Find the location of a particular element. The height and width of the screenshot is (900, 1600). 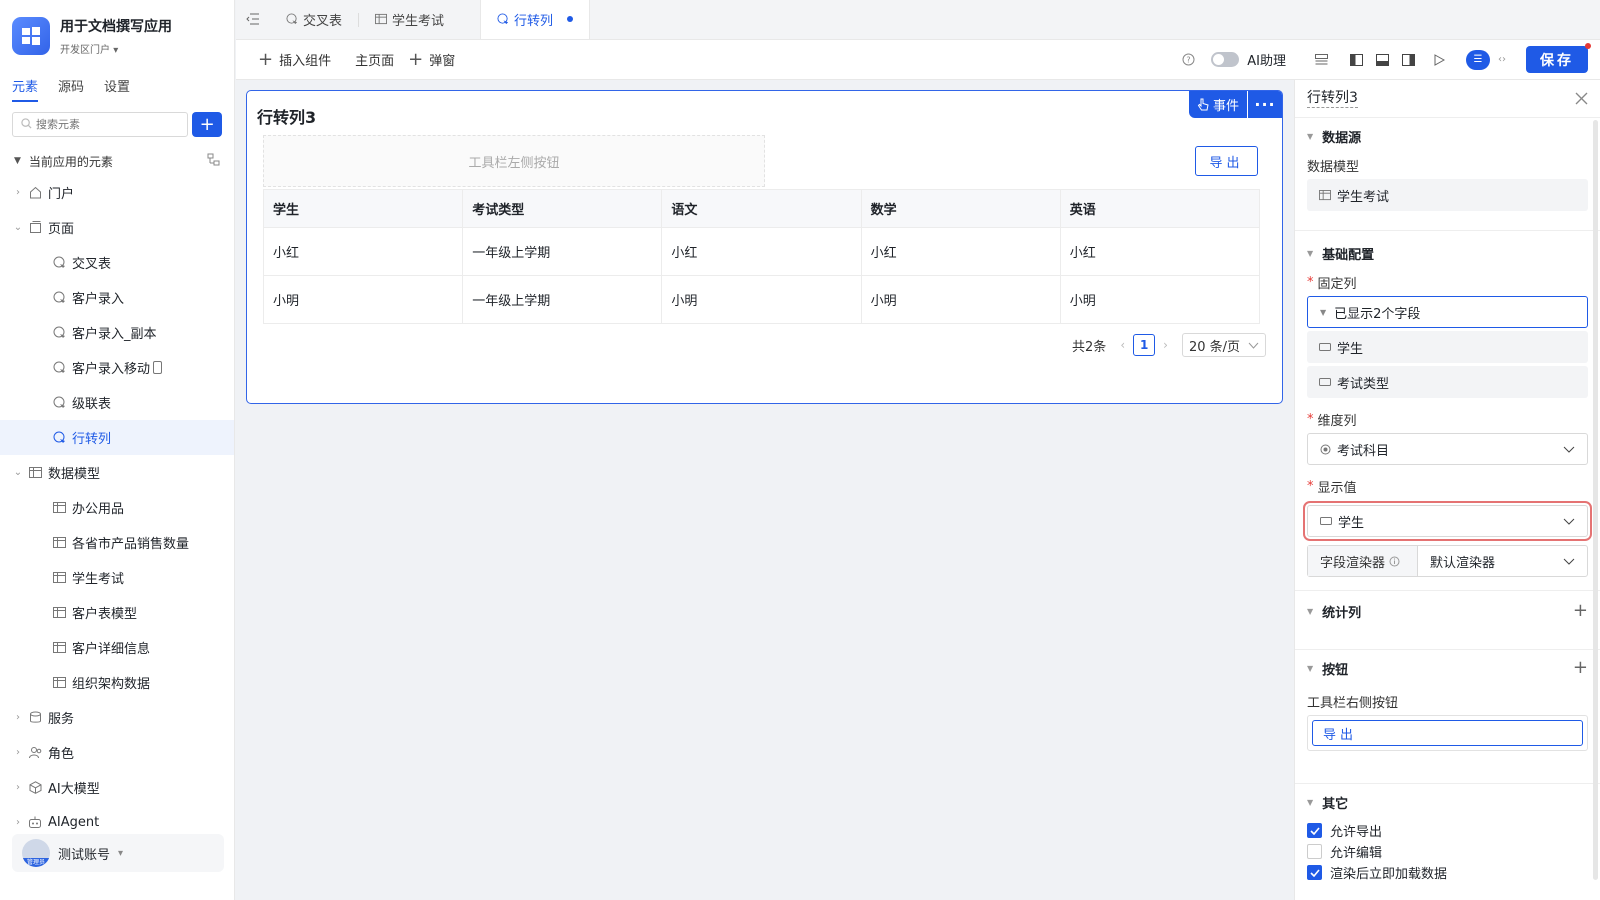

display-value-select: 学生 is located at coordinates (1447, 521).